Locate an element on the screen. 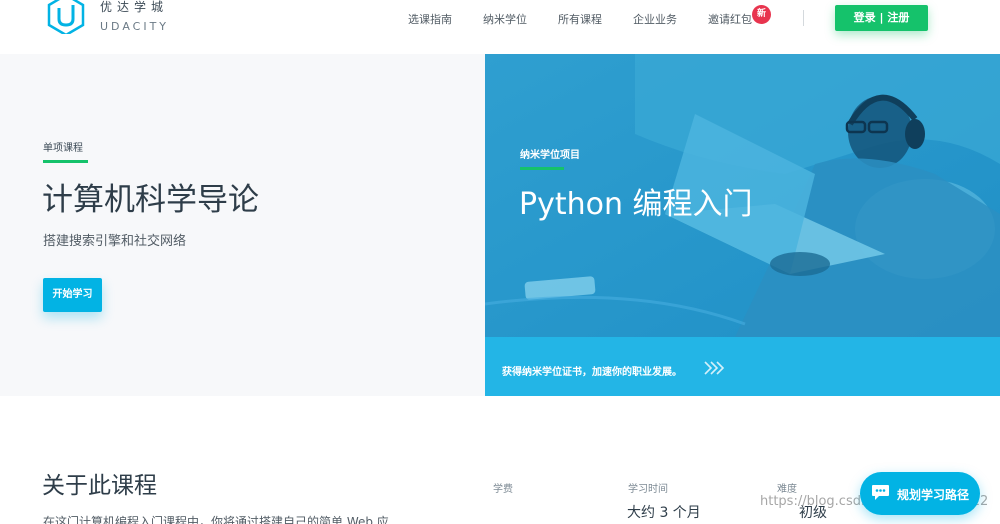 This screenshot has height=524, width=1000. nanodegree-title: Python 编程入门 is located at coordinates (636, 201).